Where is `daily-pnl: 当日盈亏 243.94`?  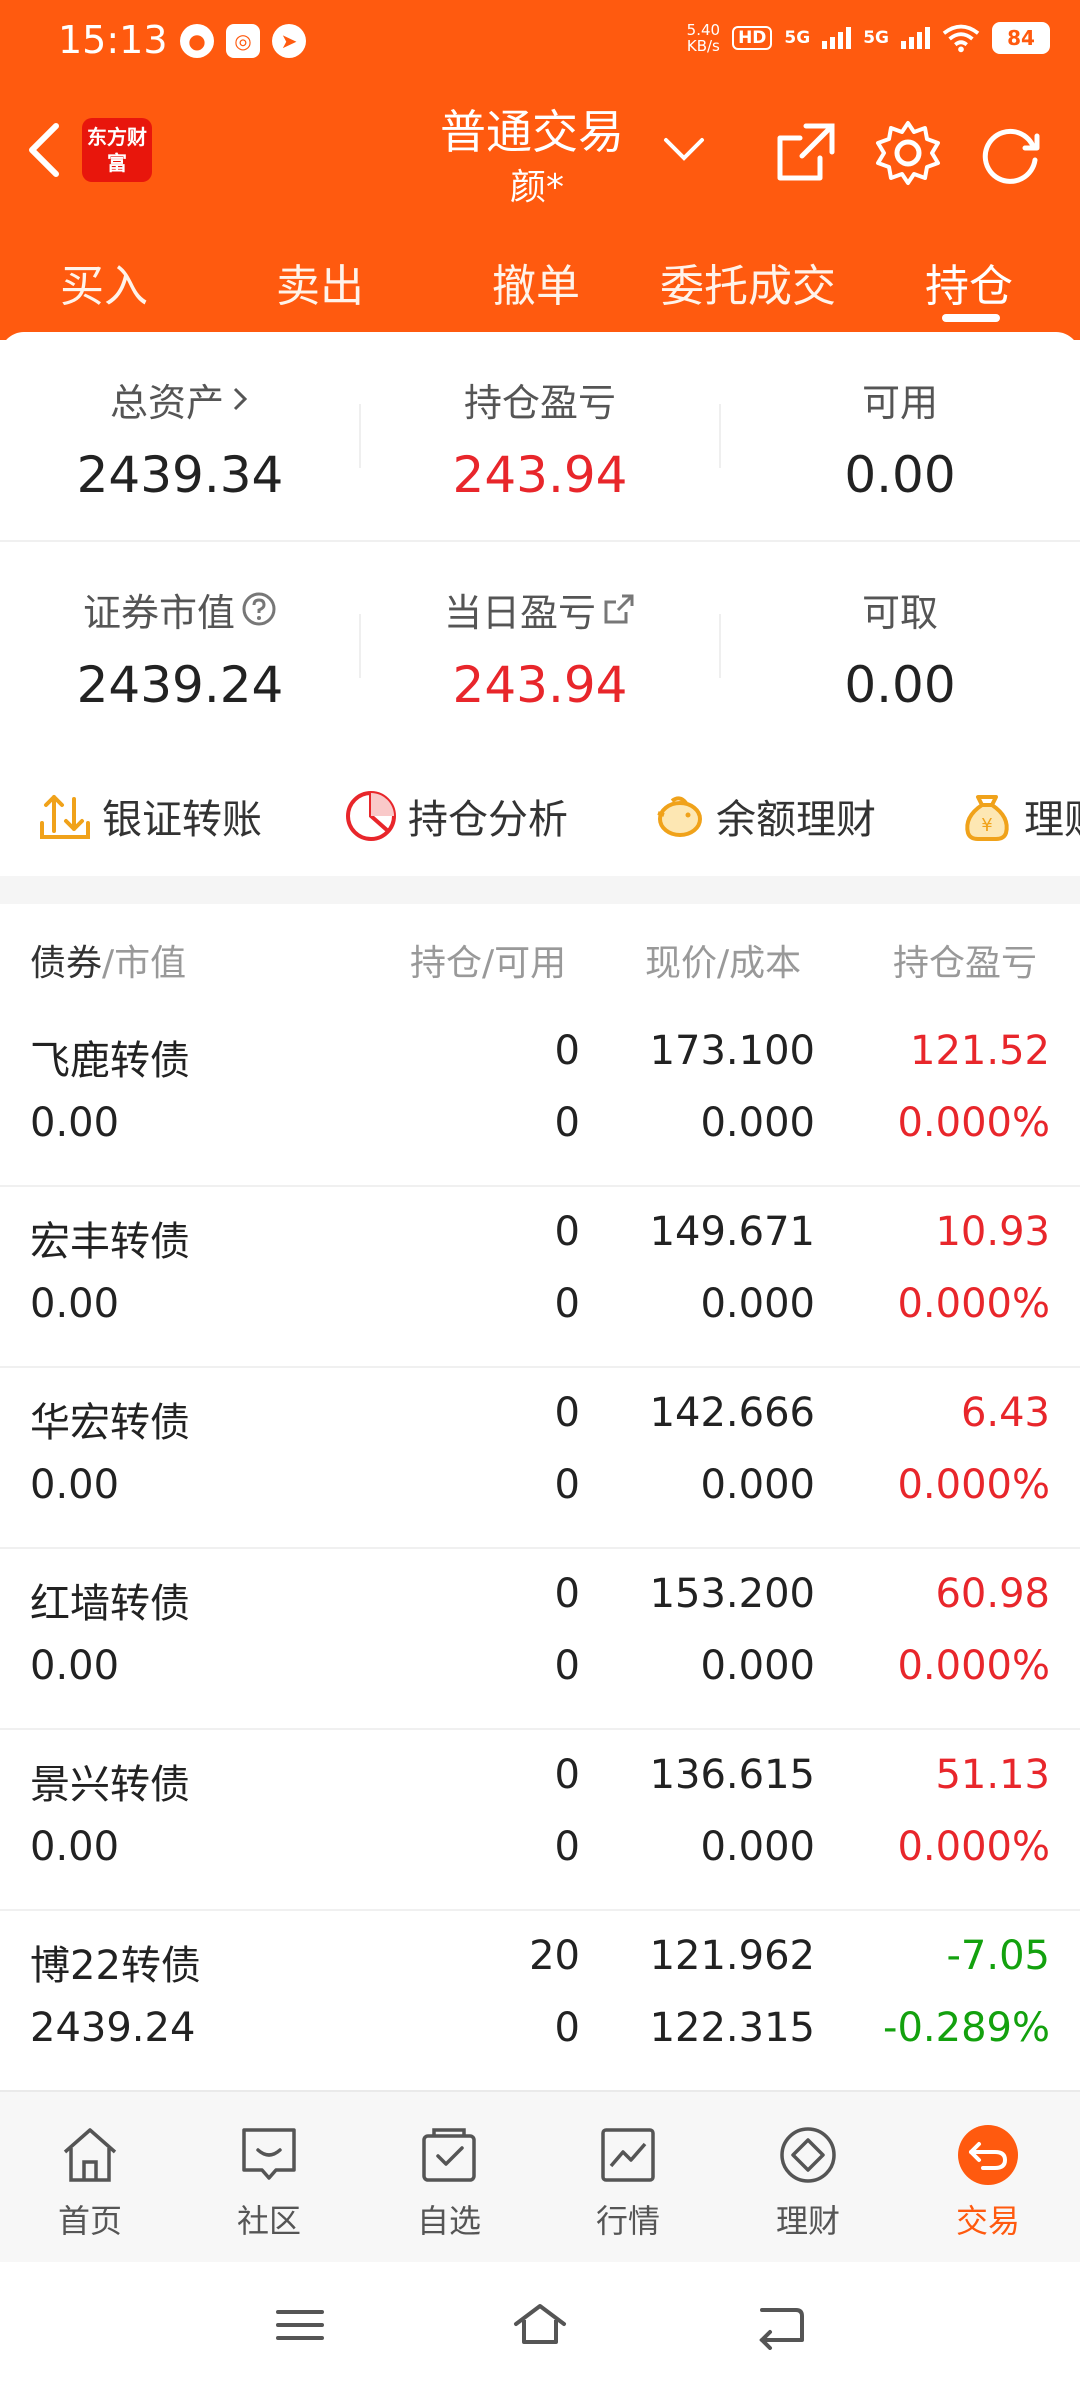
daily-pnl: 当日盈亏 243.94 is located at coordinates (540, 628).